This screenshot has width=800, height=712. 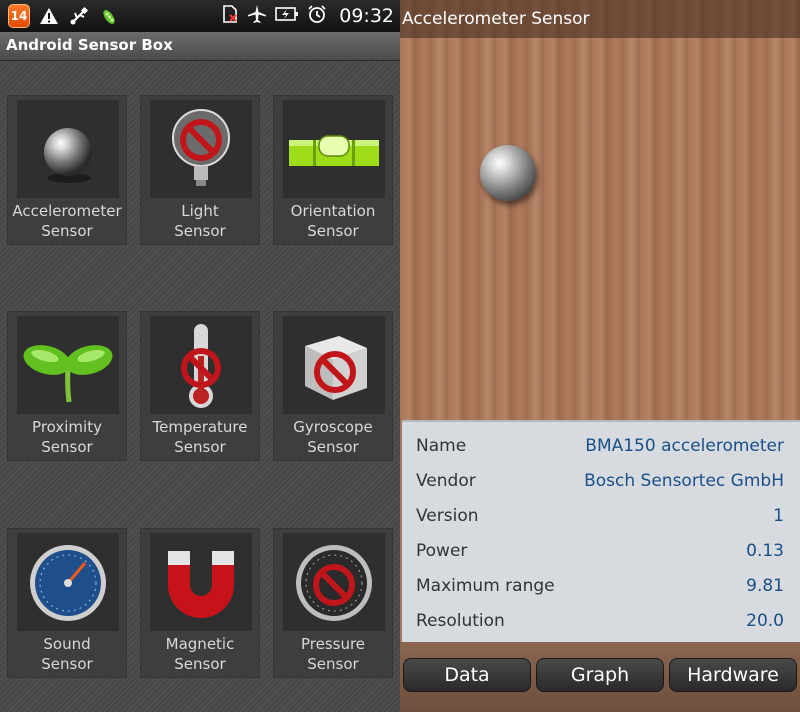 I want to click on info-row-maximum-range: Maximum range 9.81, so click(x=601, y=587).